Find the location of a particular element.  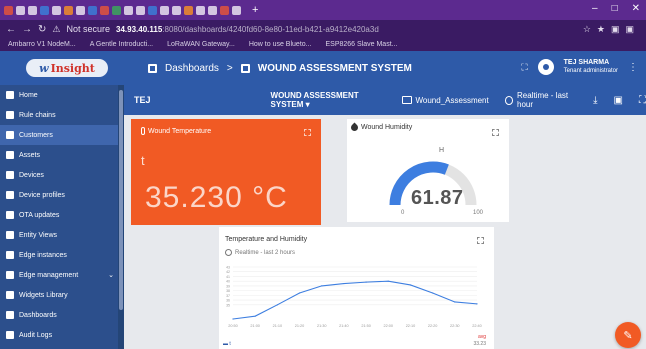

y-tick-label: 42 is located at coordinates (228, 272).